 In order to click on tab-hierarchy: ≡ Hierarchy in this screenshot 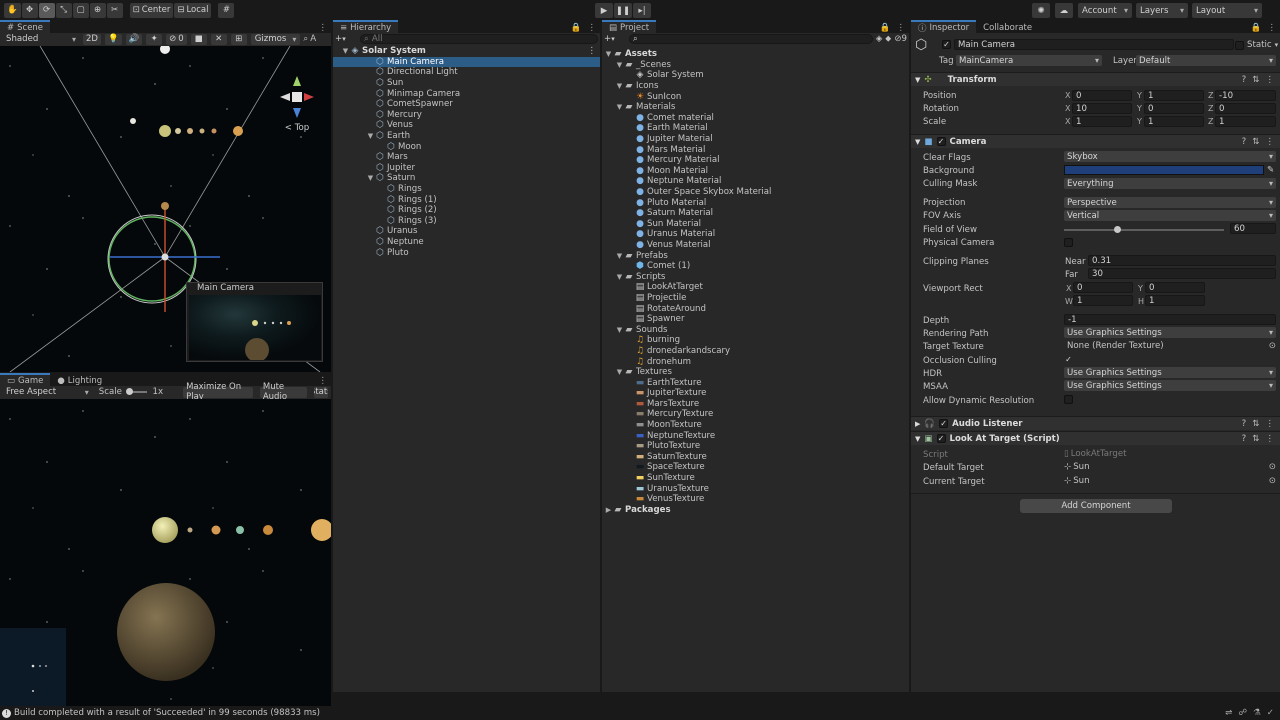, I will do `click(366, 26)`.